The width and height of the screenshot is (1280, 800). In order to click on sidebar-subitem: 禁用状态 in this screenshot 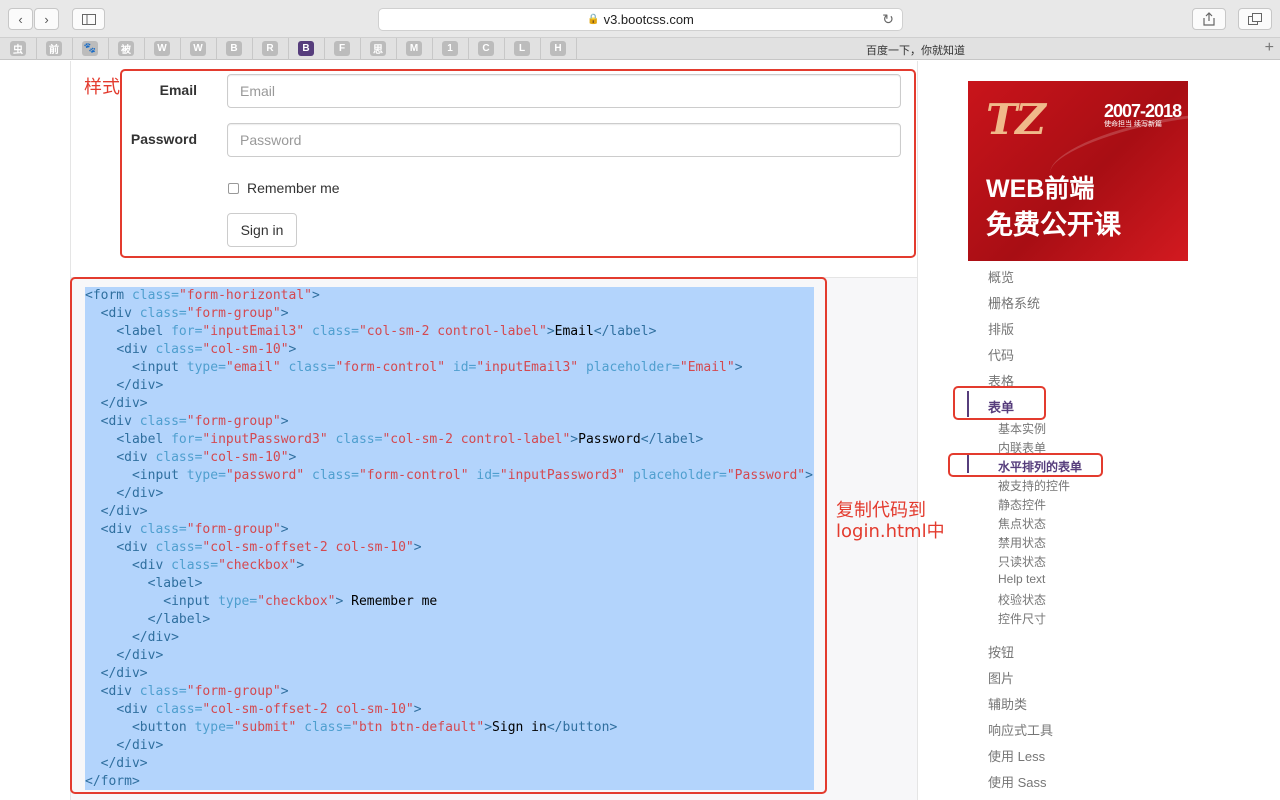, I will do `click(1022, 542)`.